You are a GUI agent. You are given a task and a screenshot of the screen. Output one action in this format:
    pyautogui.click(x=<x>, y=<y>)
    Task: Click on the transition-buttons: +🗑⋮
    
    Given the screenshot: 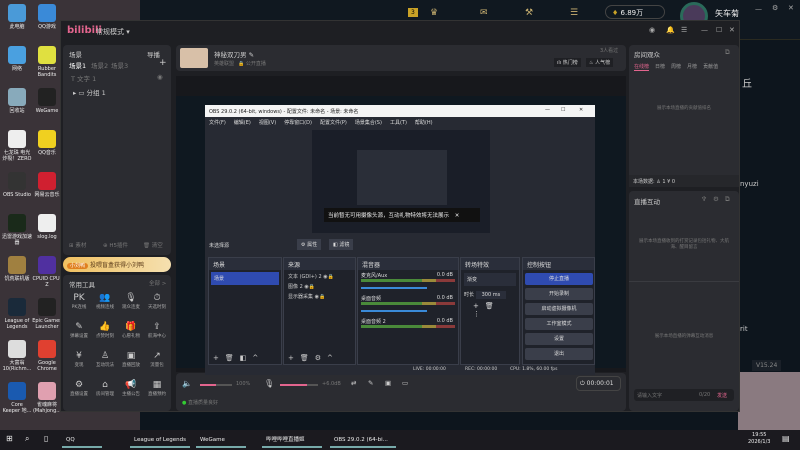 What is the action you would take?
    pyautogui.click(x=490, y=310)
    